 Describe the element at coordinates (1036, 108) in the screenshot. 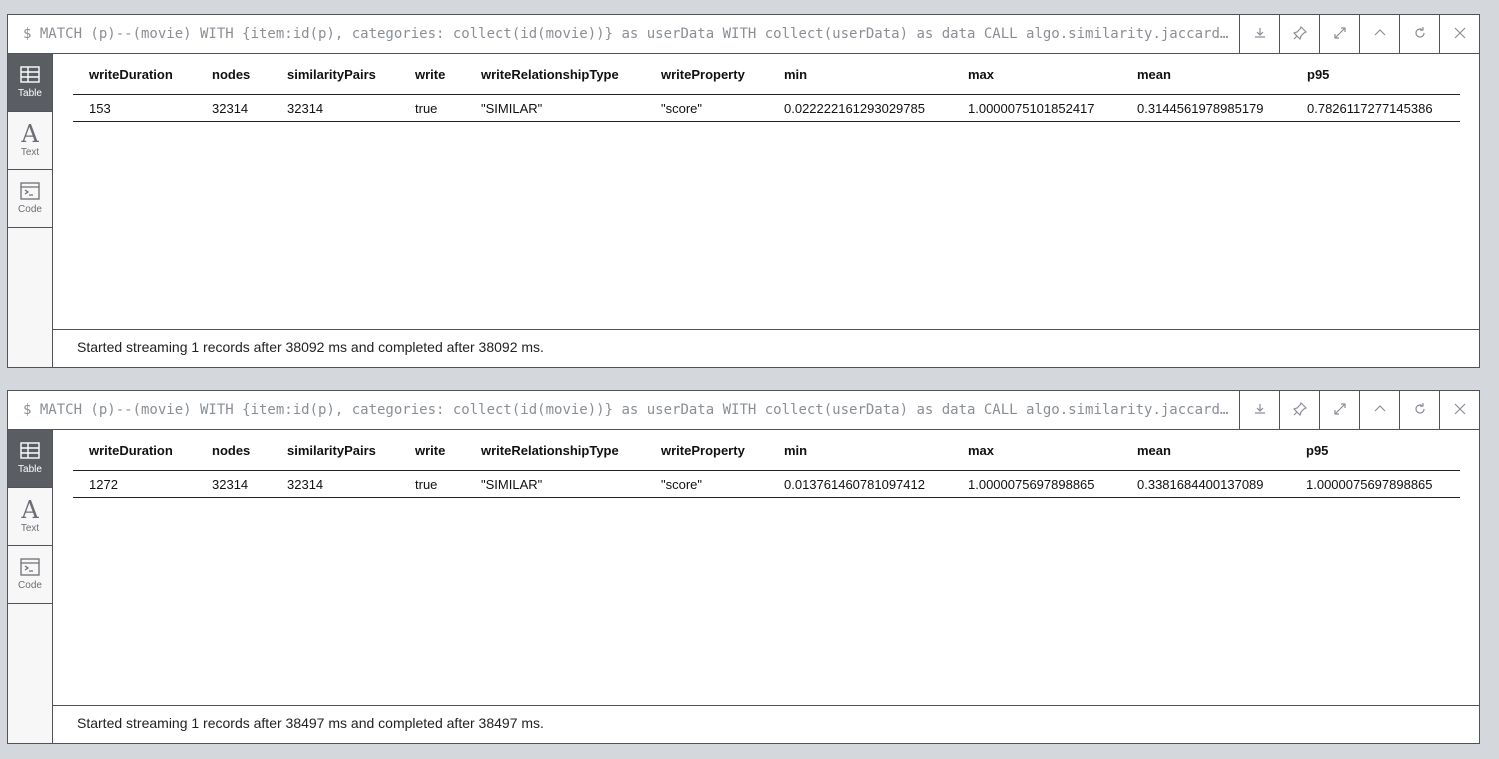

I see `table-cell: 1.0000075101852417` at that location.